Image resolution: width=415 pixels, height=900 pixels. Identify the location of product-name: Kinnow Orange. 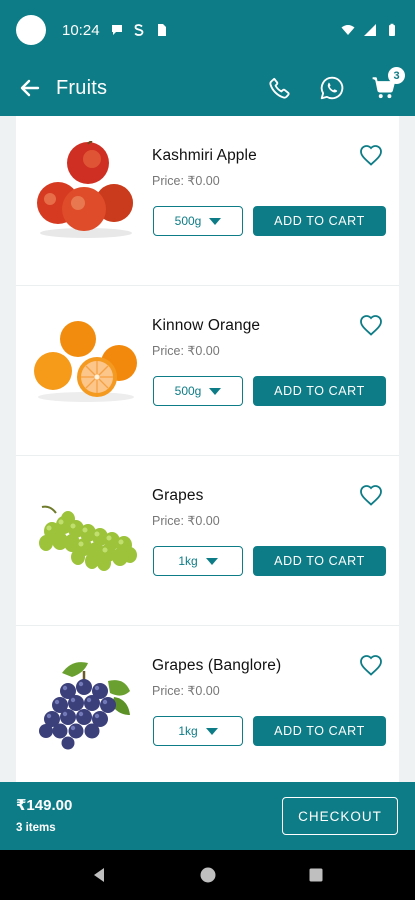
(206, 325).